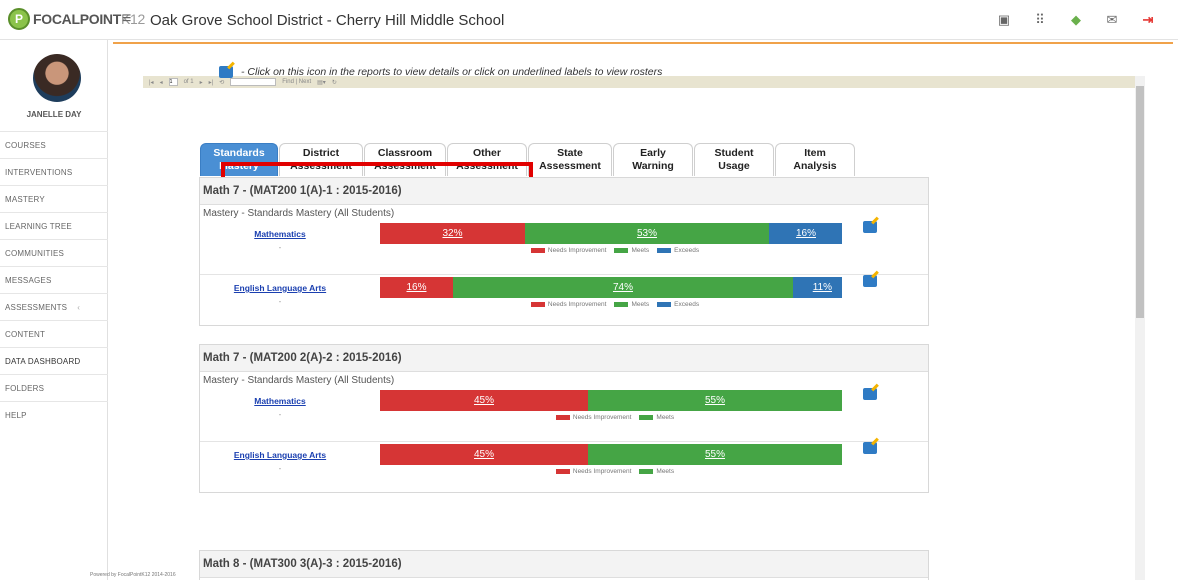  What do you see at coordinates (296, 82) in the screenshot?
I see `find-next-link: Find | Next` at bounding box center [296, 82].